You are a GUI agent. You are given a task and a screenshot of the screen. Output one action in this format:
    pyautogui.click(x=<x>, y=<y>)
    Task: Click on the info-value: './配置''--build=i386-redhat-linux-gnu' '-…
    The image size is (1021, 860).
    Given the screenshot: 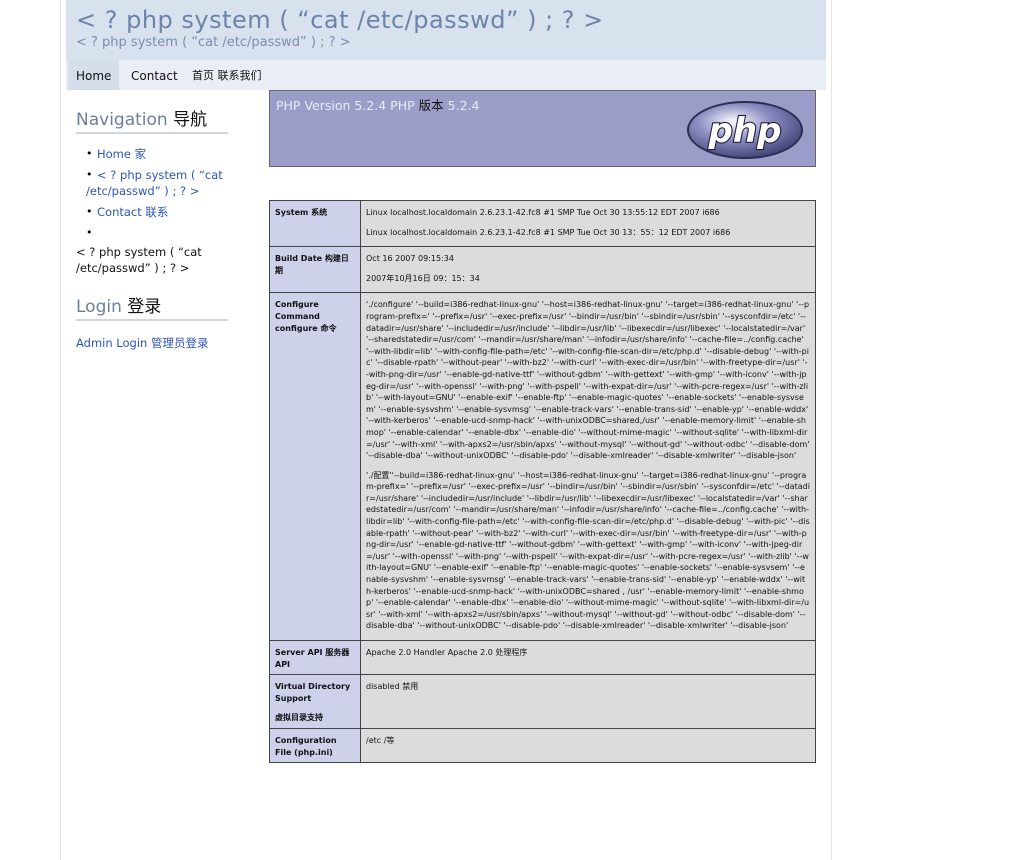 What is the action you would take?
    pyautogui.click(x=588, y=550)
    